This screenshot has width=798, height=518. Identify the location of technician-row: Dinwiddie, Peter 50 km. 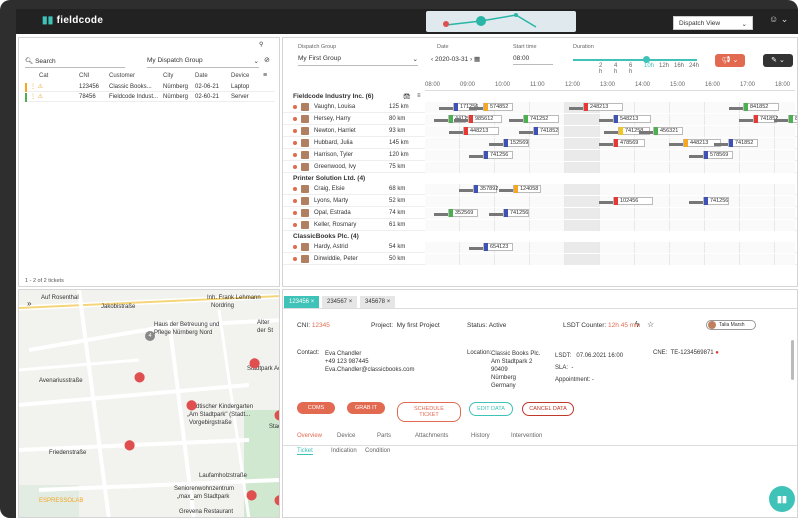
(540, 259).